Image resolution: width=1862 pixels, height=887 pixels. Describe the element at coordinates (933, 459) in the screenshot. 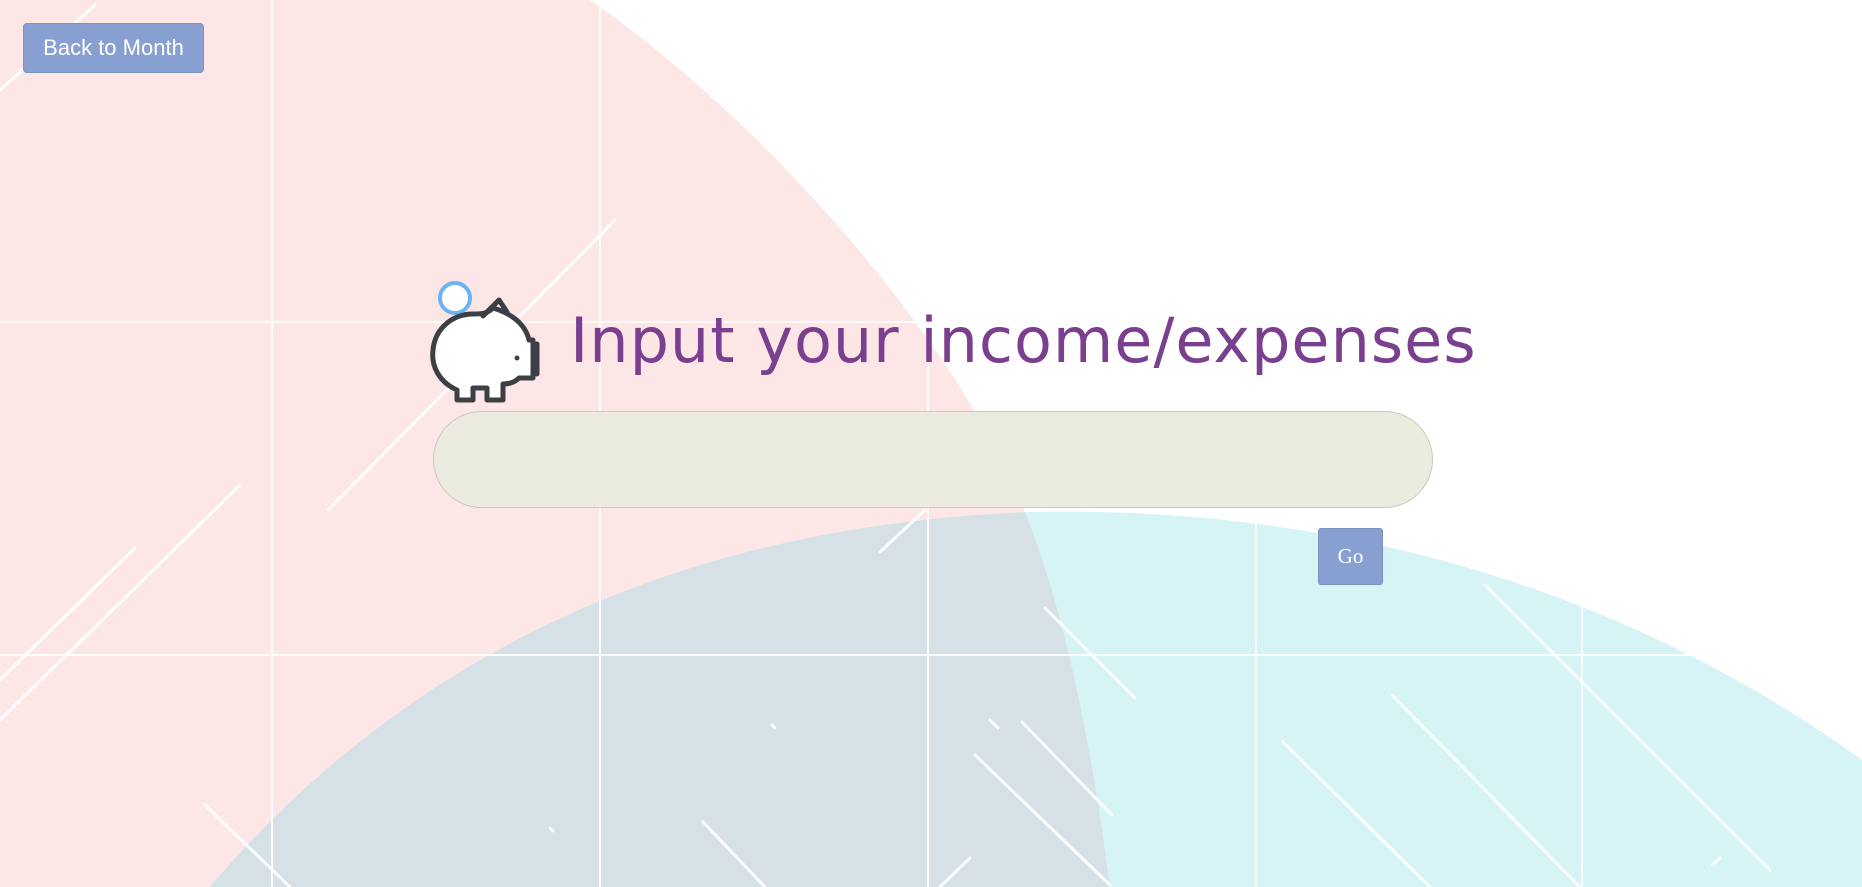

I see `income-expense-input` at that location.